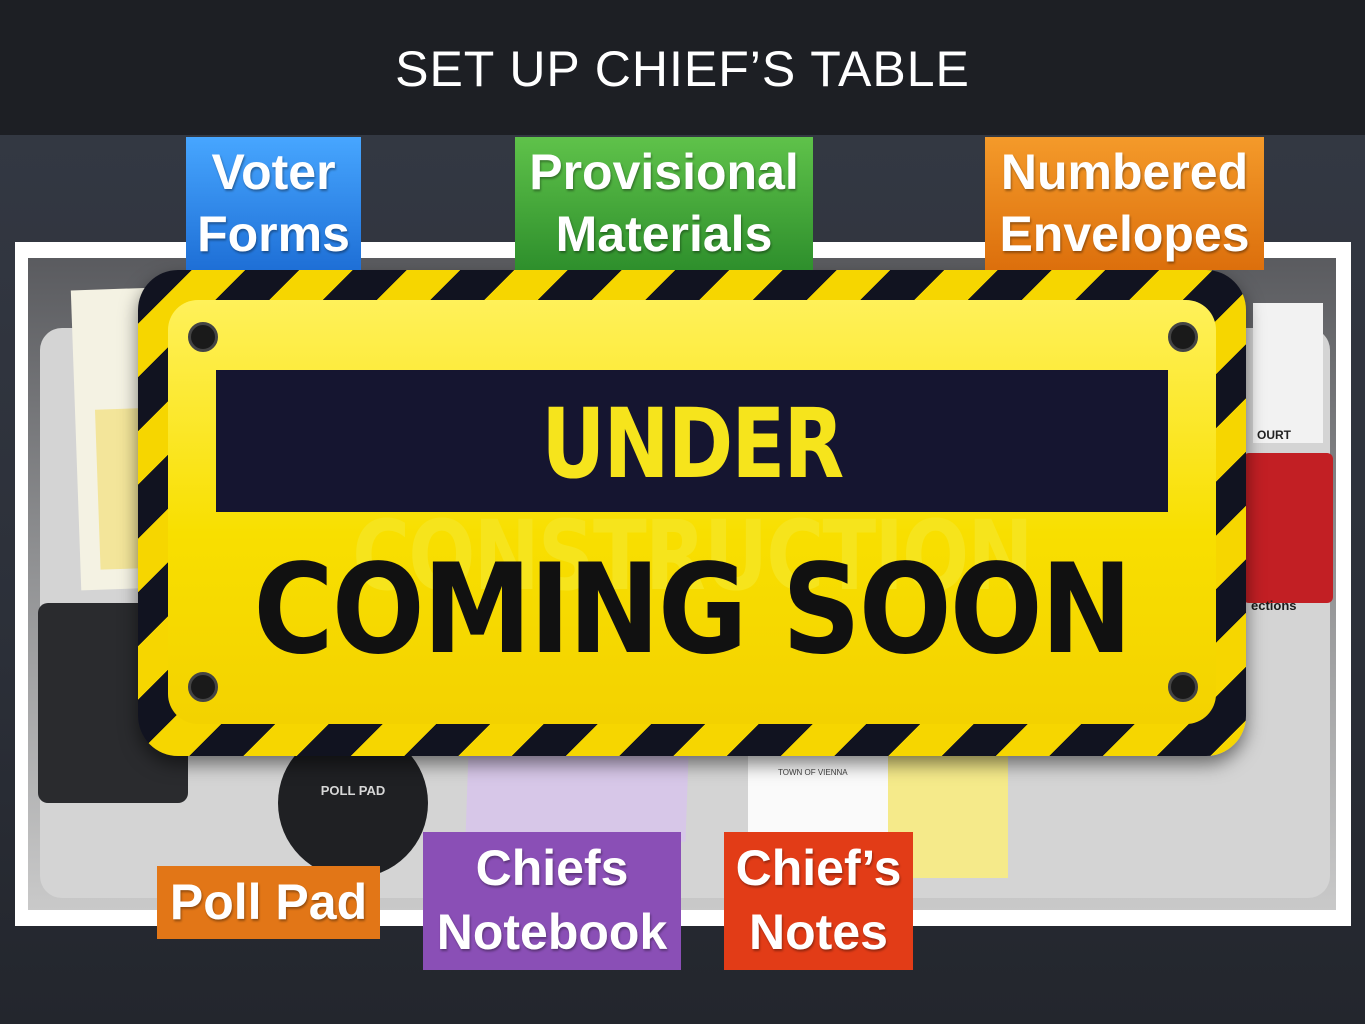 This screenshot has width=1365, height=1024. I want to click on label-notes-line1: Chief’s, so click(818, 868).